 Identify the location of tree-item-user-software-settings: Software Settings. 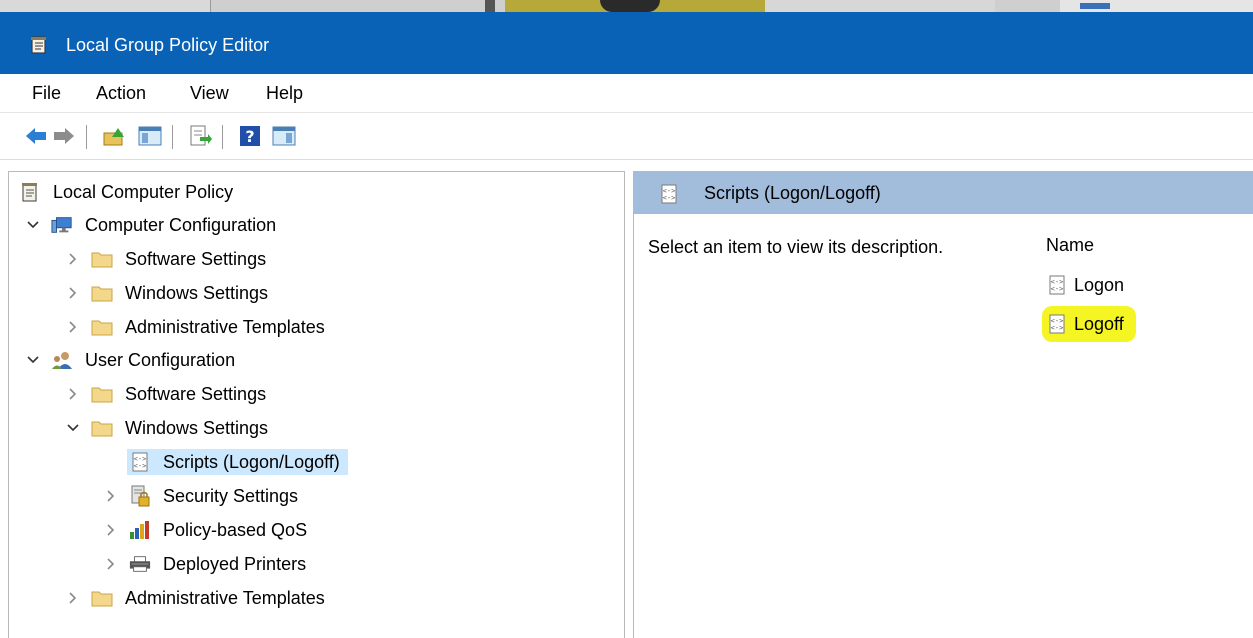
(165, 394).